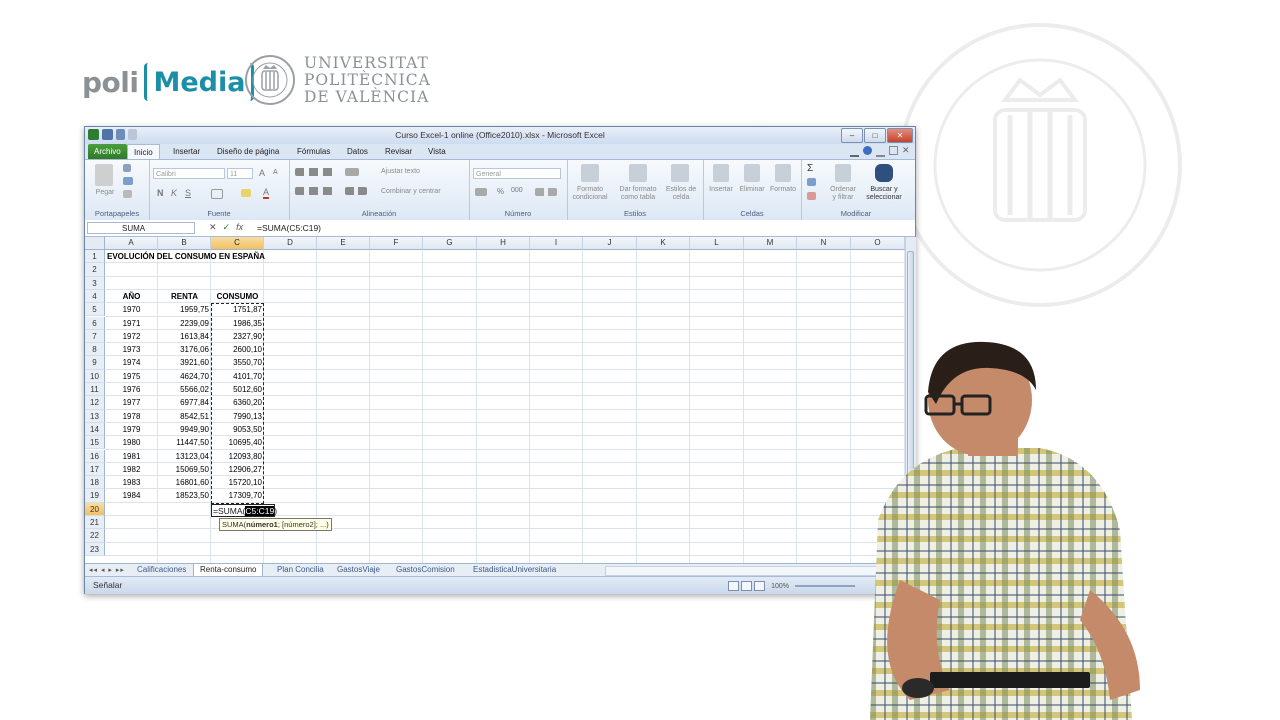 This screenshot has width=1280, height=720. Describe the element at coordinates (160, 193) in the screenshot. I see `bold-button: N` at that location.